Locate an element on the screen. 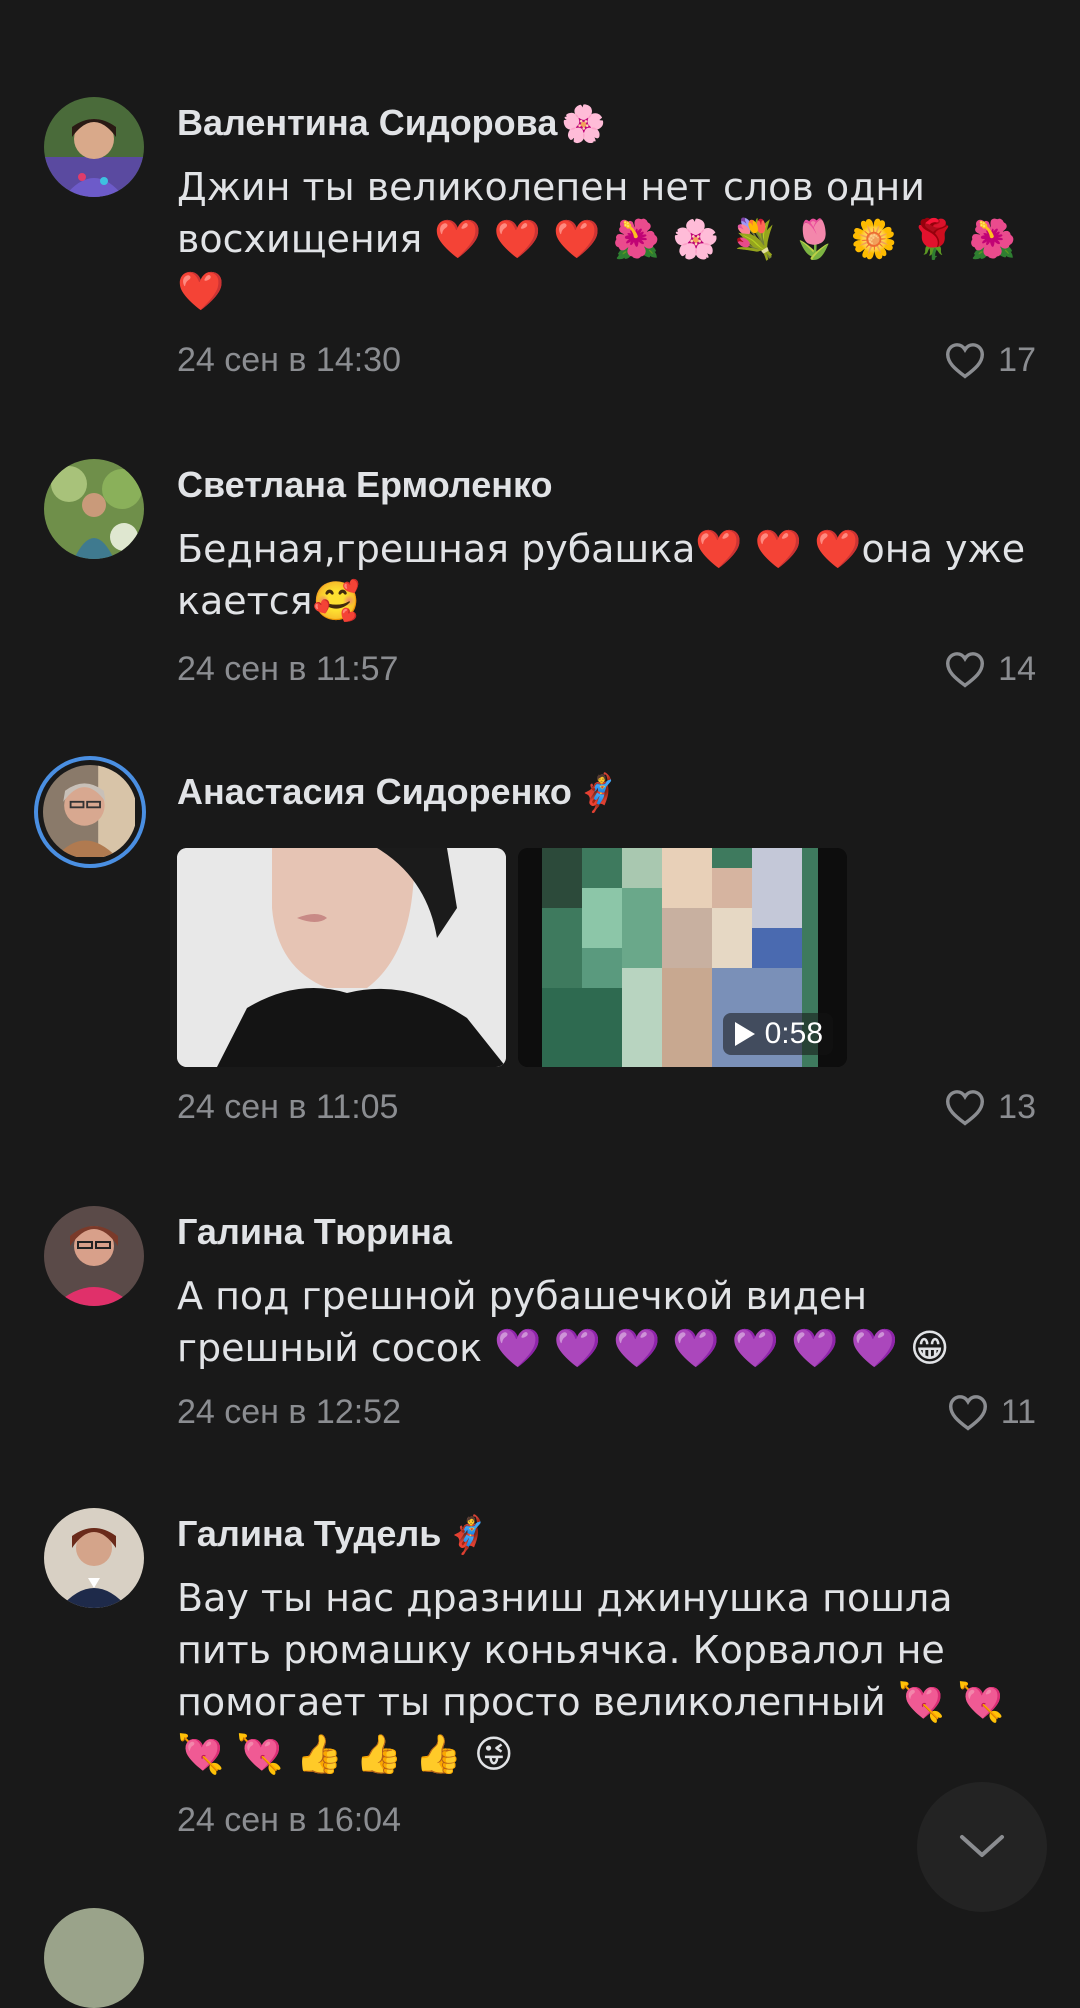 The width and height of the screenshot is (1080, 2008). comment-date: 24 сен в 16:04 is located at coordinates (289, 1820).